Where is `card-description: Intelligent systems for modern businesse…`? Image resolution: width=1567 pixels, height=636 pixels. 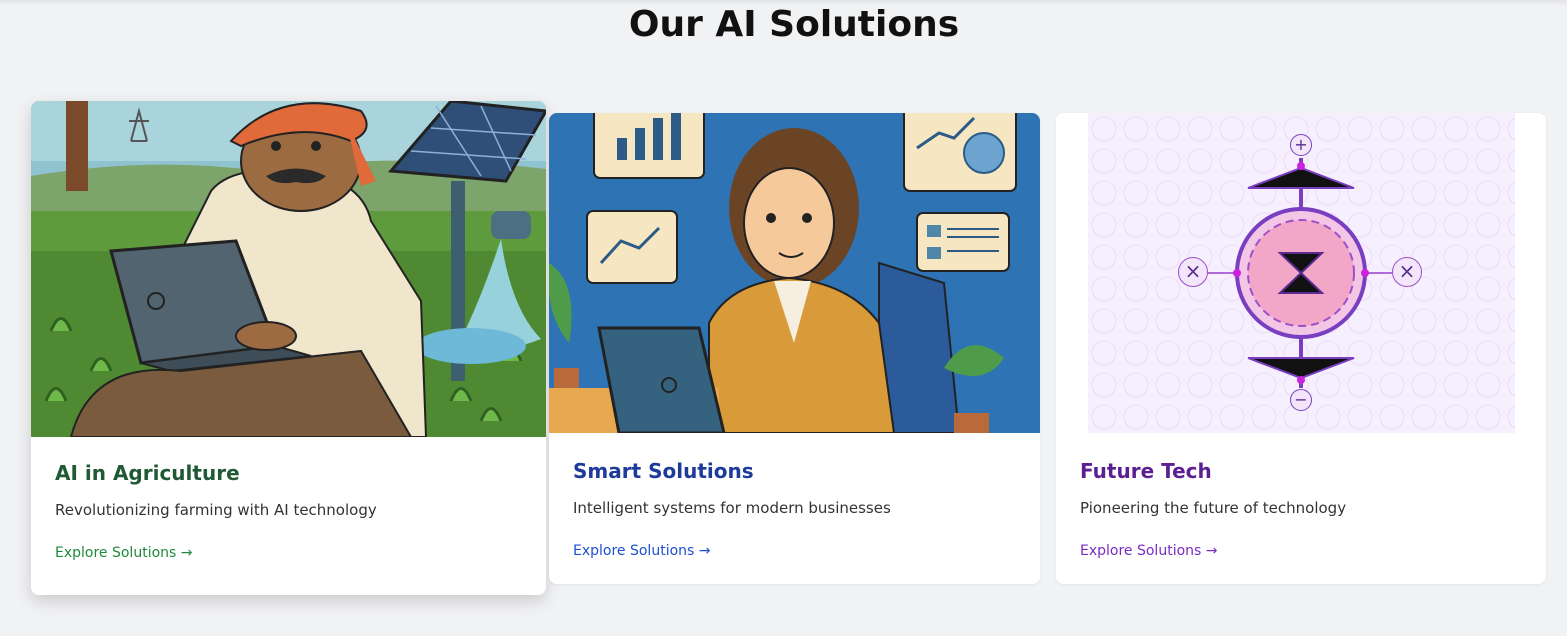
card-description: Intelligent systems for modern businesse… is located at coordinates (732, 508).